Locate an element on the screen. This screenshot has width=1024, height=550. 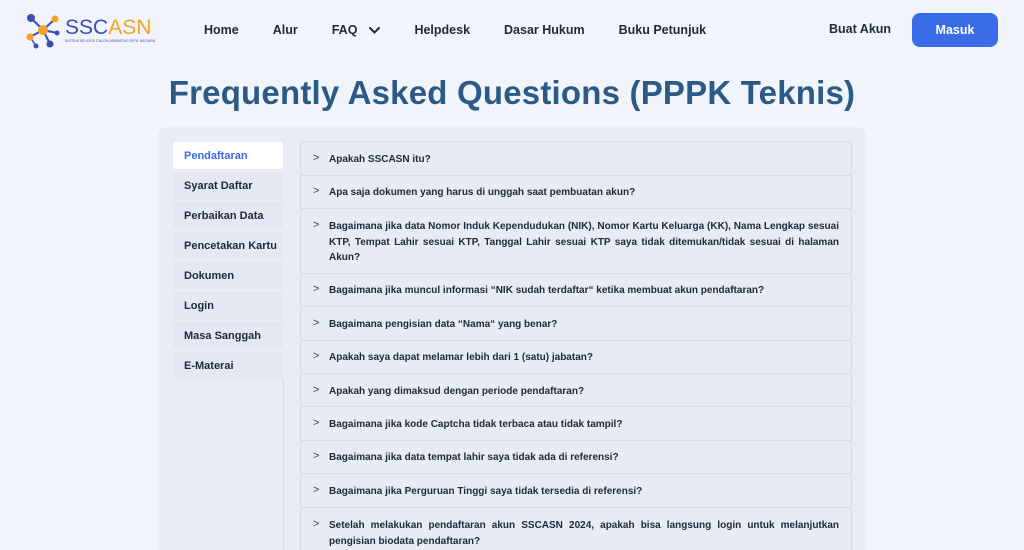
chevron-down-icon is located at coordinates (375, 30).